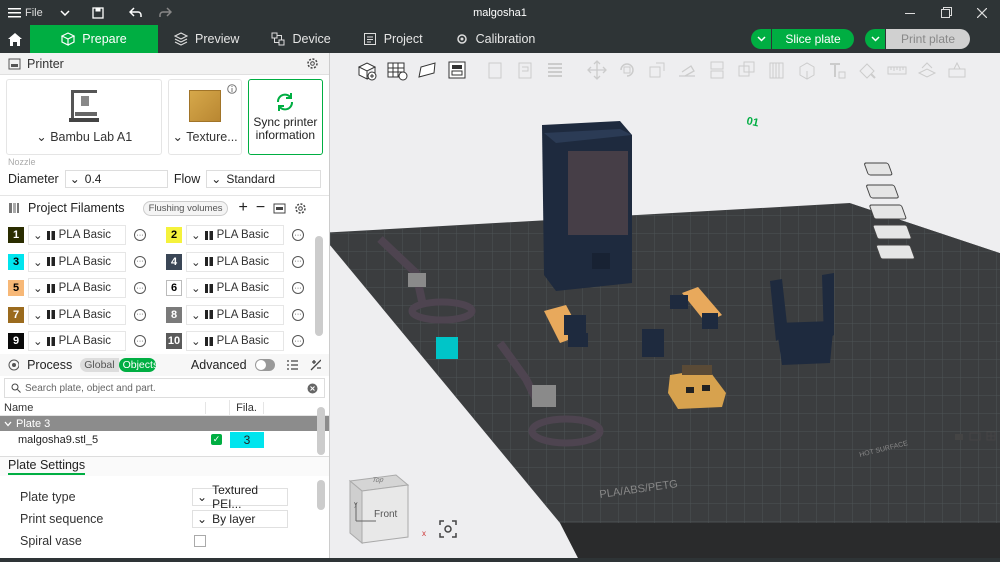  I want to click on filament-slot: 10 ⌄ PLA Basic ···, so click(235, 341).